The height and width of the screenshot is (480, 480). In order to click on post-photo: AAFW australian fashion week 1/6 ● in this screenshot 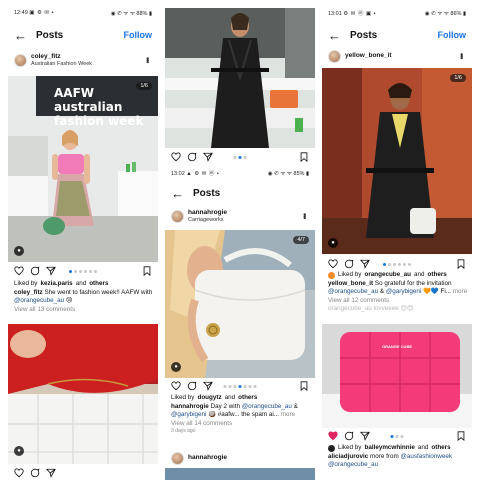, I will do `click(83, 169)`.